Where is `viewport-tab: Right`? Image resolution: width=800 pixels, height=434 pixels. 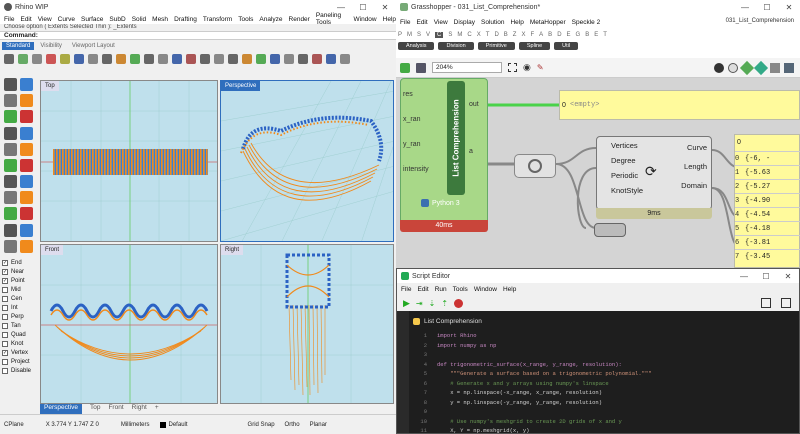
viewport-tab: Right is located at coordinates (139, 409).